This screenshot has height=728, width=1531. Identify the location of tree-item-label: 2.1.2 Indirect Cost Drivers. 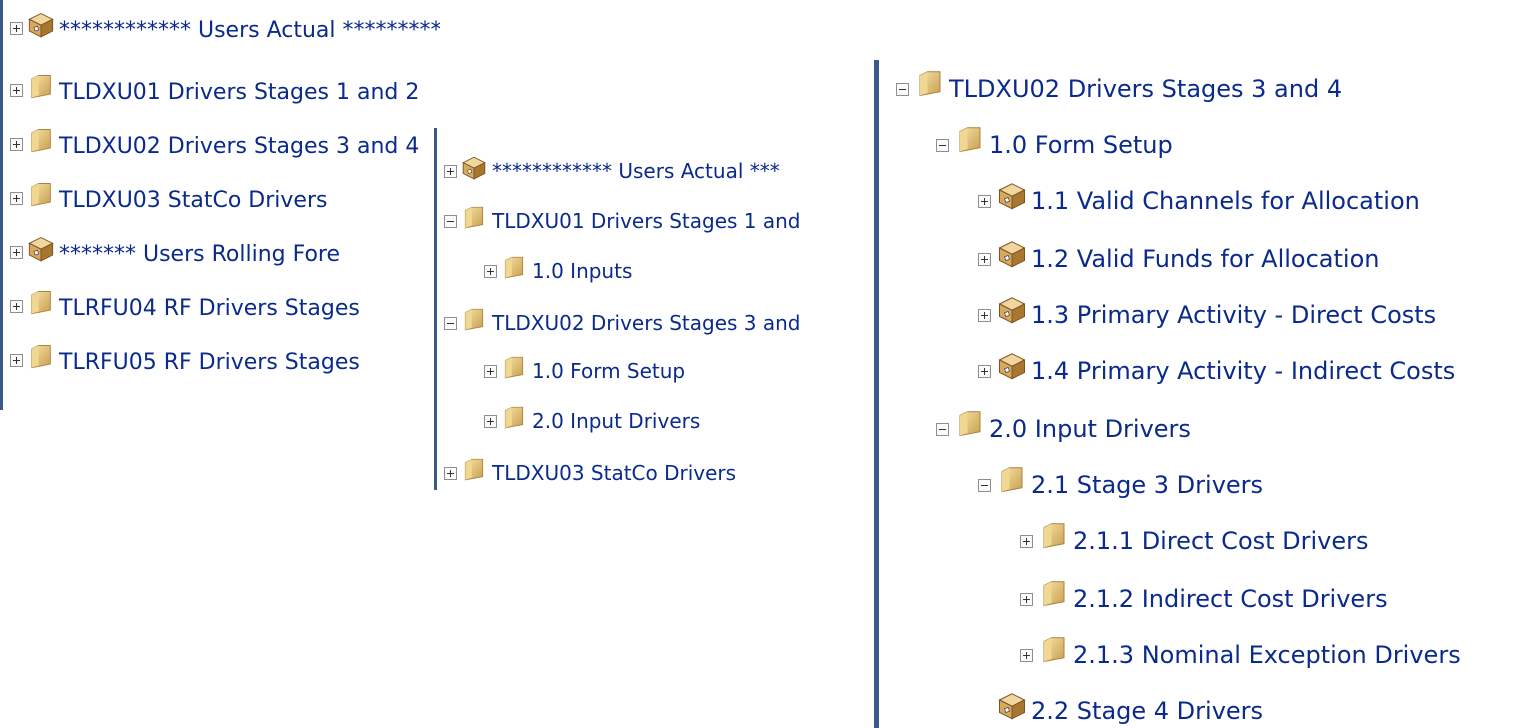
(1230, 599).